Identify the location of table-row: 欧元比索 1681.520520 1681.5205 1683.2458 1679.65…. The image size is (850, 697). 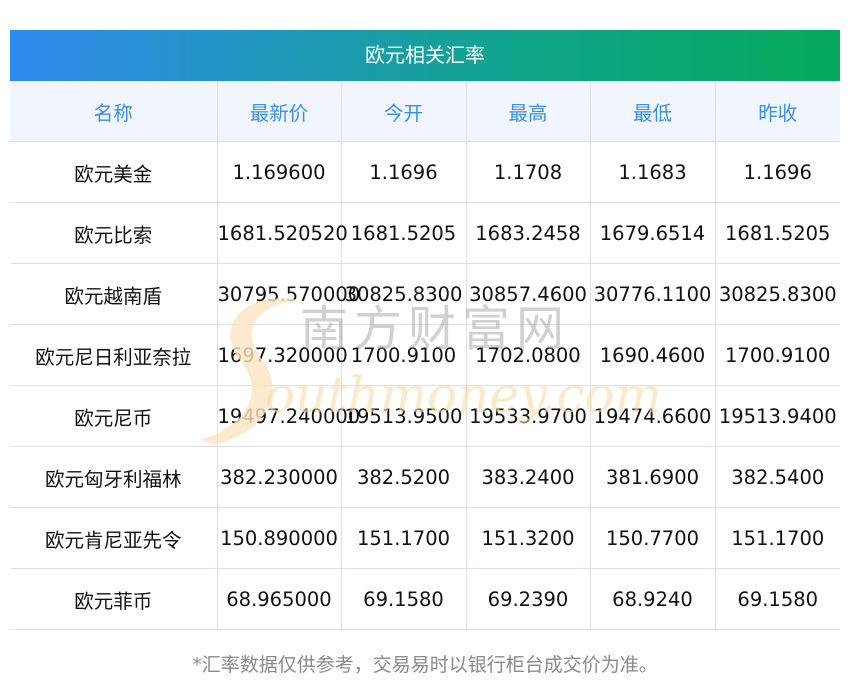
(425, 233).